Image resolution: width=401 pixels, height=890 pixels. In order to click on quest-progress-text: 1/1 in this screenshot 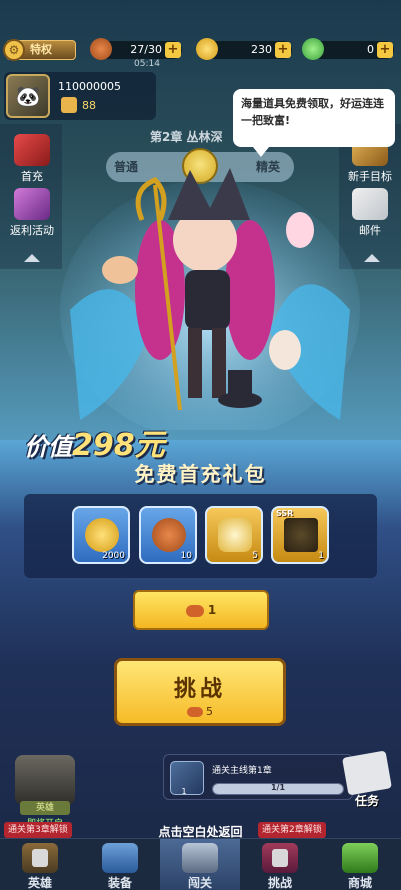, I will do `click(278, 787)`.